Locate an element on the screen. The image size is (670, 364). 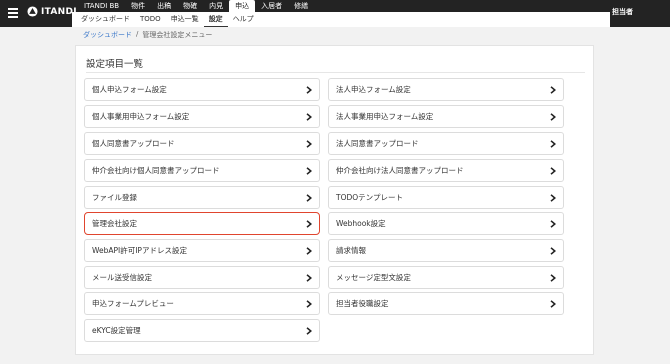
setting-item-individual-application-form: 個人申込フォーム設定 is located at coordinates (202, 89).